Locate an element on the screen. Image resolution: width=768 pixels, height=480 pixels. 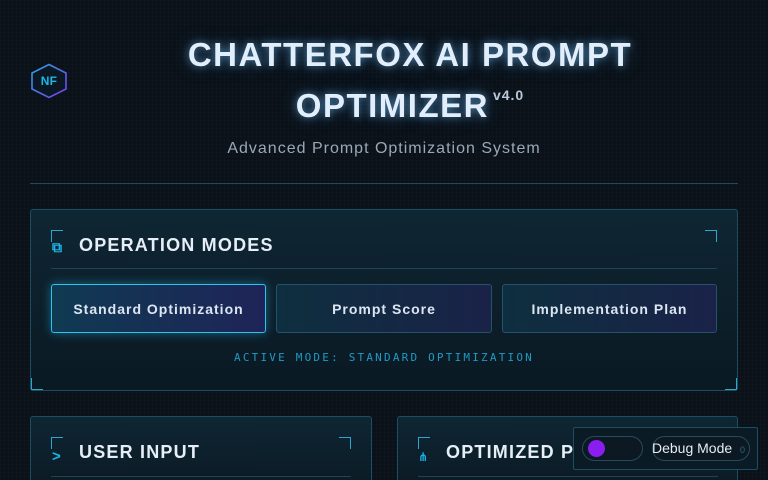
optimized-prompt-title: OPTIMIZED PR is located at coordinates (517, 452).